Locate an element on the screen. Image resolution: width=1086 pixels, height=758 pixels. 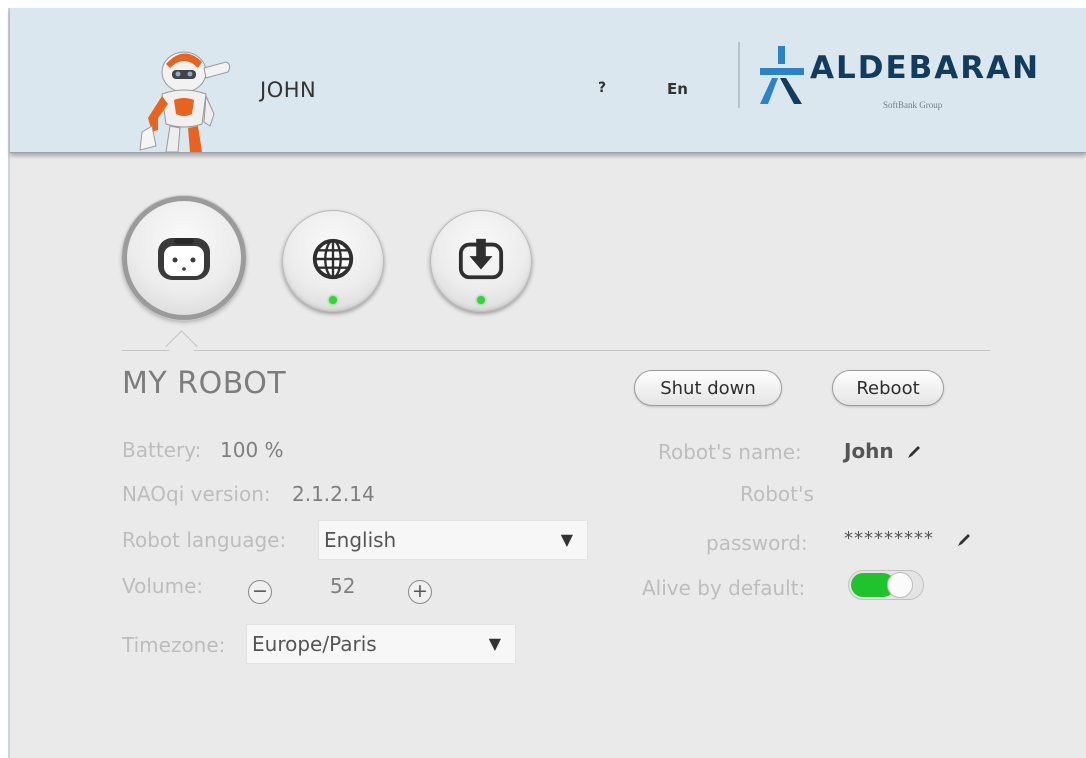
timezone-label: Timezone: is located at coordinates (174, 645).